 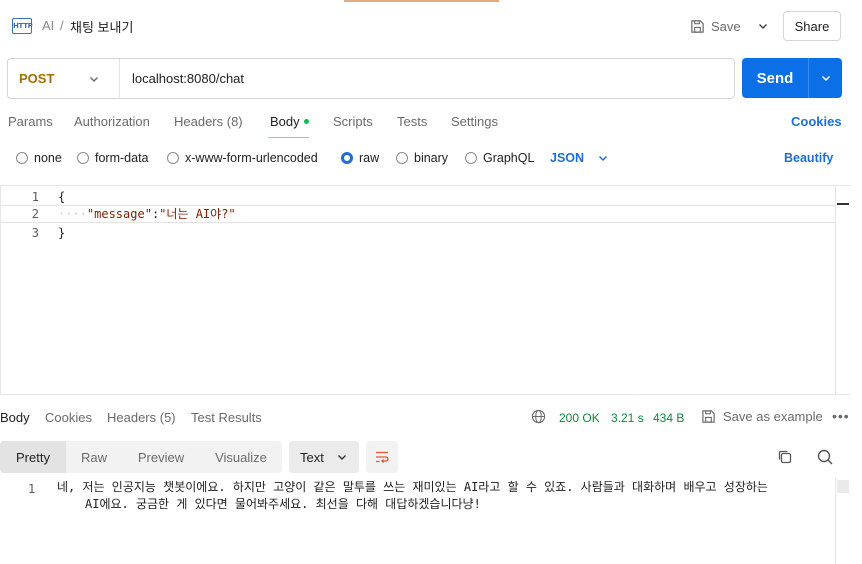 What do you see at coordinates (72, 214) in the screenshot?
I see `indent-guide: ····` at bounding box center [72, 214].